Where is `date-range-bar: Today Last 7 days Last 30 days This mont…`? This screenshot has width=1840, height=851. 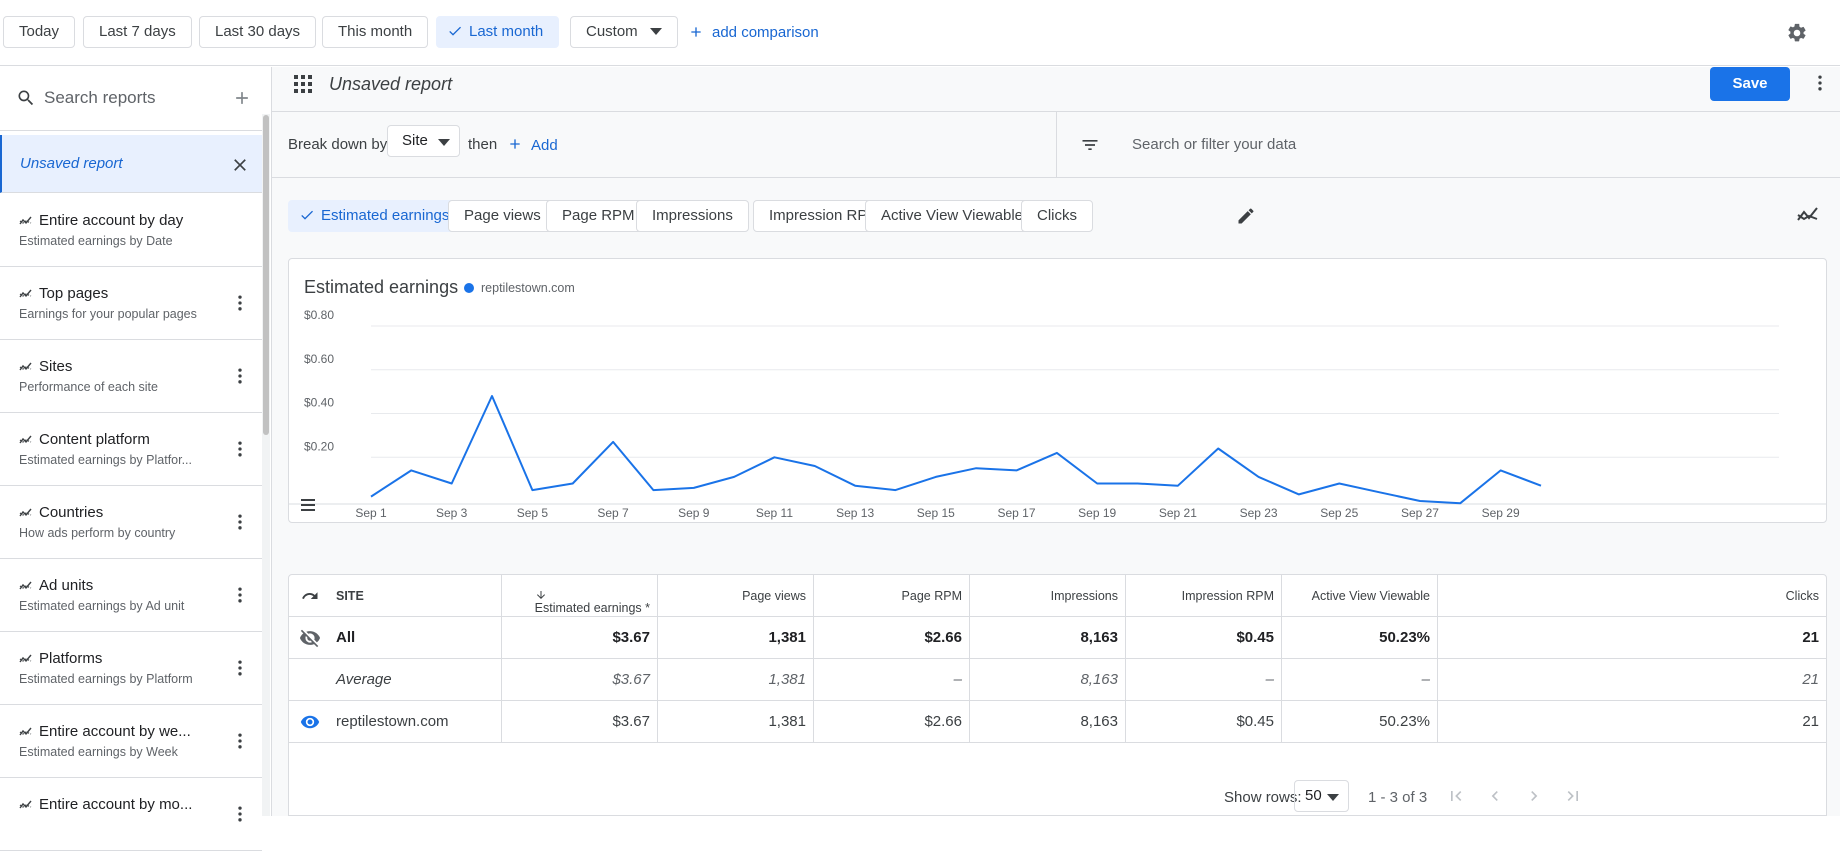 date-range-bar: Today Last 7 days Last 30 days This mont… is located at coordinates (920, 33).